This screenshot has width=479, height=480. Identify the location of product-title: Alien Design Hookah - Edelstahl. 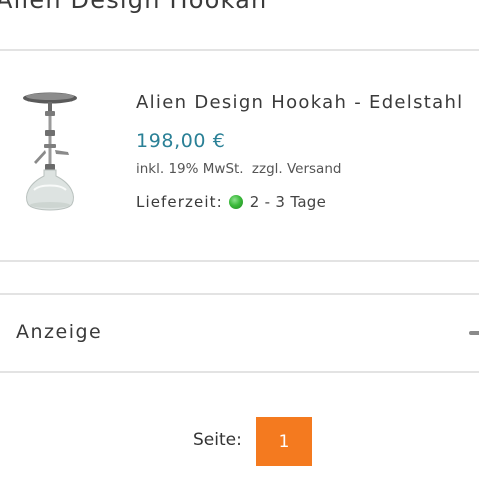
(299, 102).